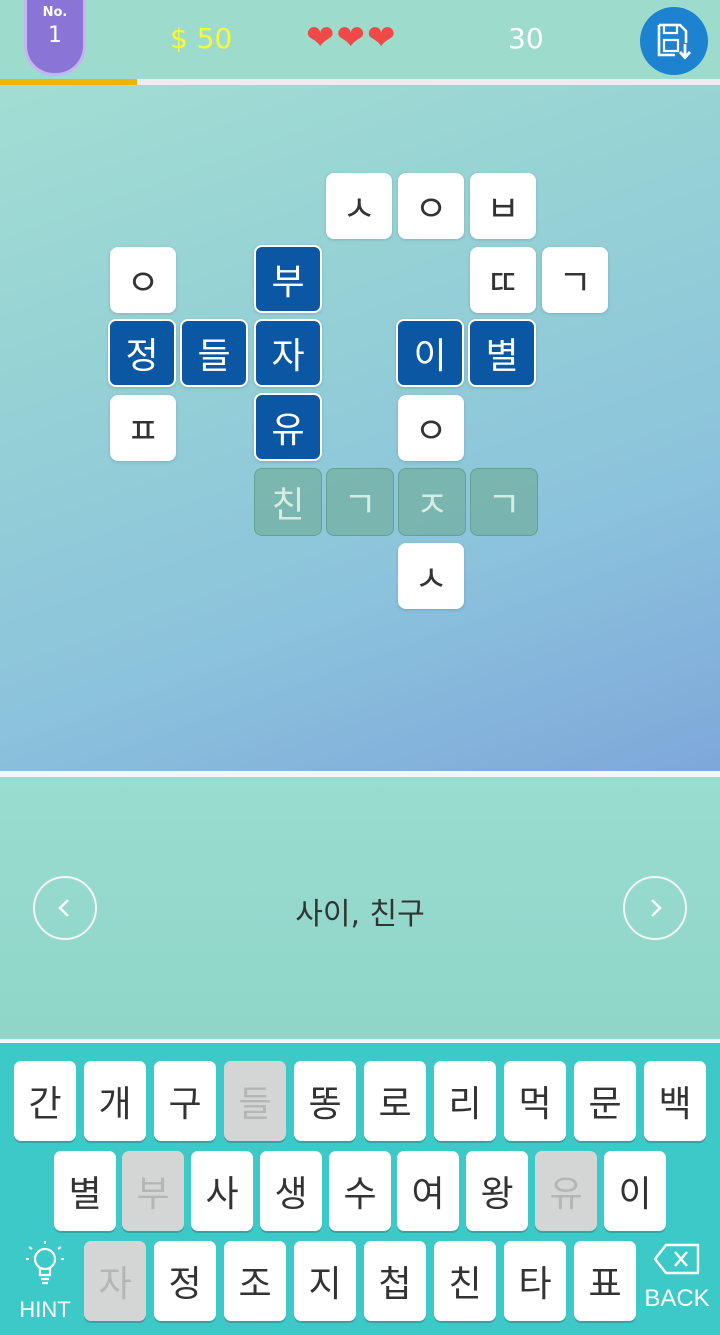 This screenshot has width=720, height=1335. Describe the element at coordinates (45, 1263) in the screenshot. I see `lightbulb-icon` at that location.